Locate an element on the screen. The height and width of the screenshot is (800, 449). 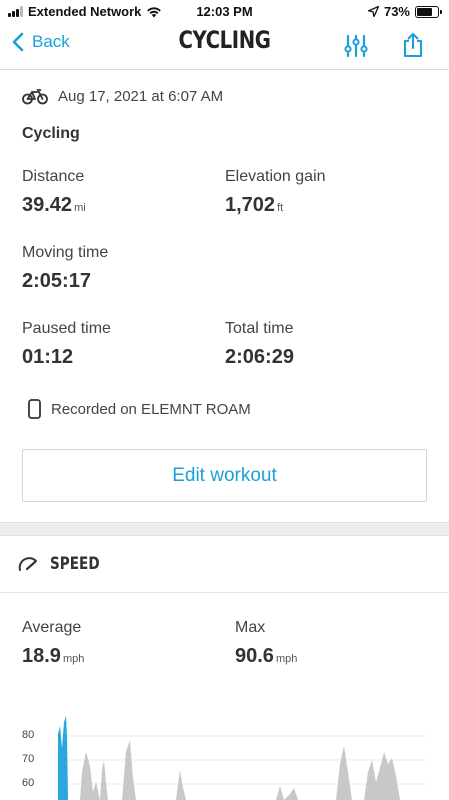
max-speed-label: Max is located at coordinates (250, 627).